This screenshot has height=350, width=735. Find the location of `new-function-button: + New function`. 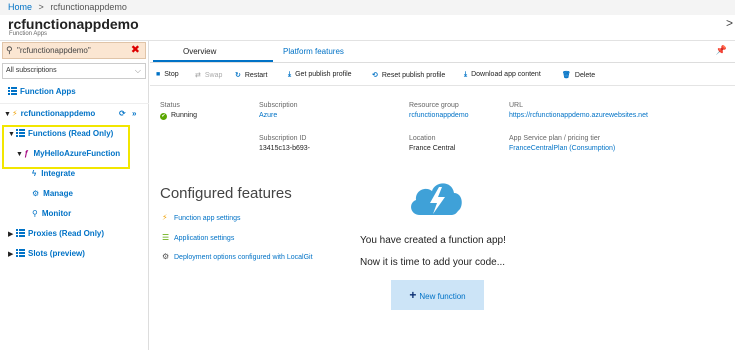

new-function-button: + New function is located at coordinates (437, 295).